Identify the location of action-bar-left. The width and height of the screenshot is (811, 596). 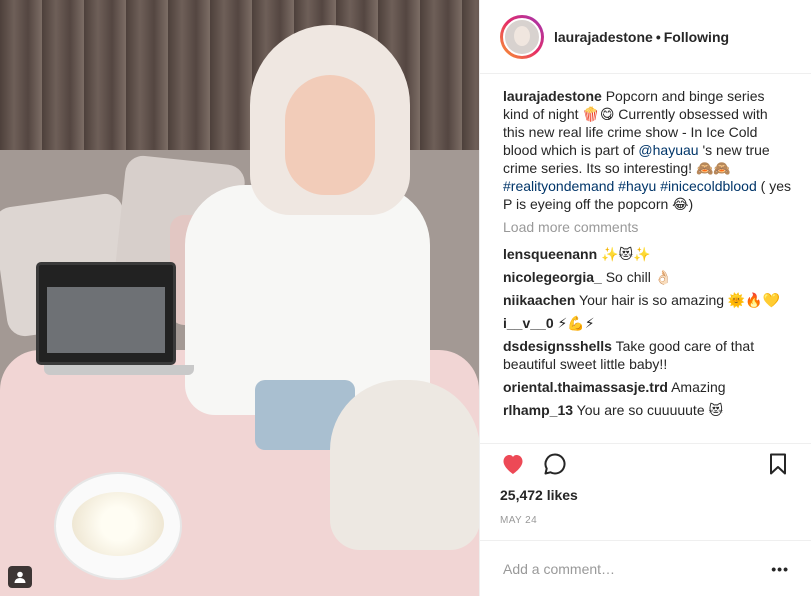
(542, 464).